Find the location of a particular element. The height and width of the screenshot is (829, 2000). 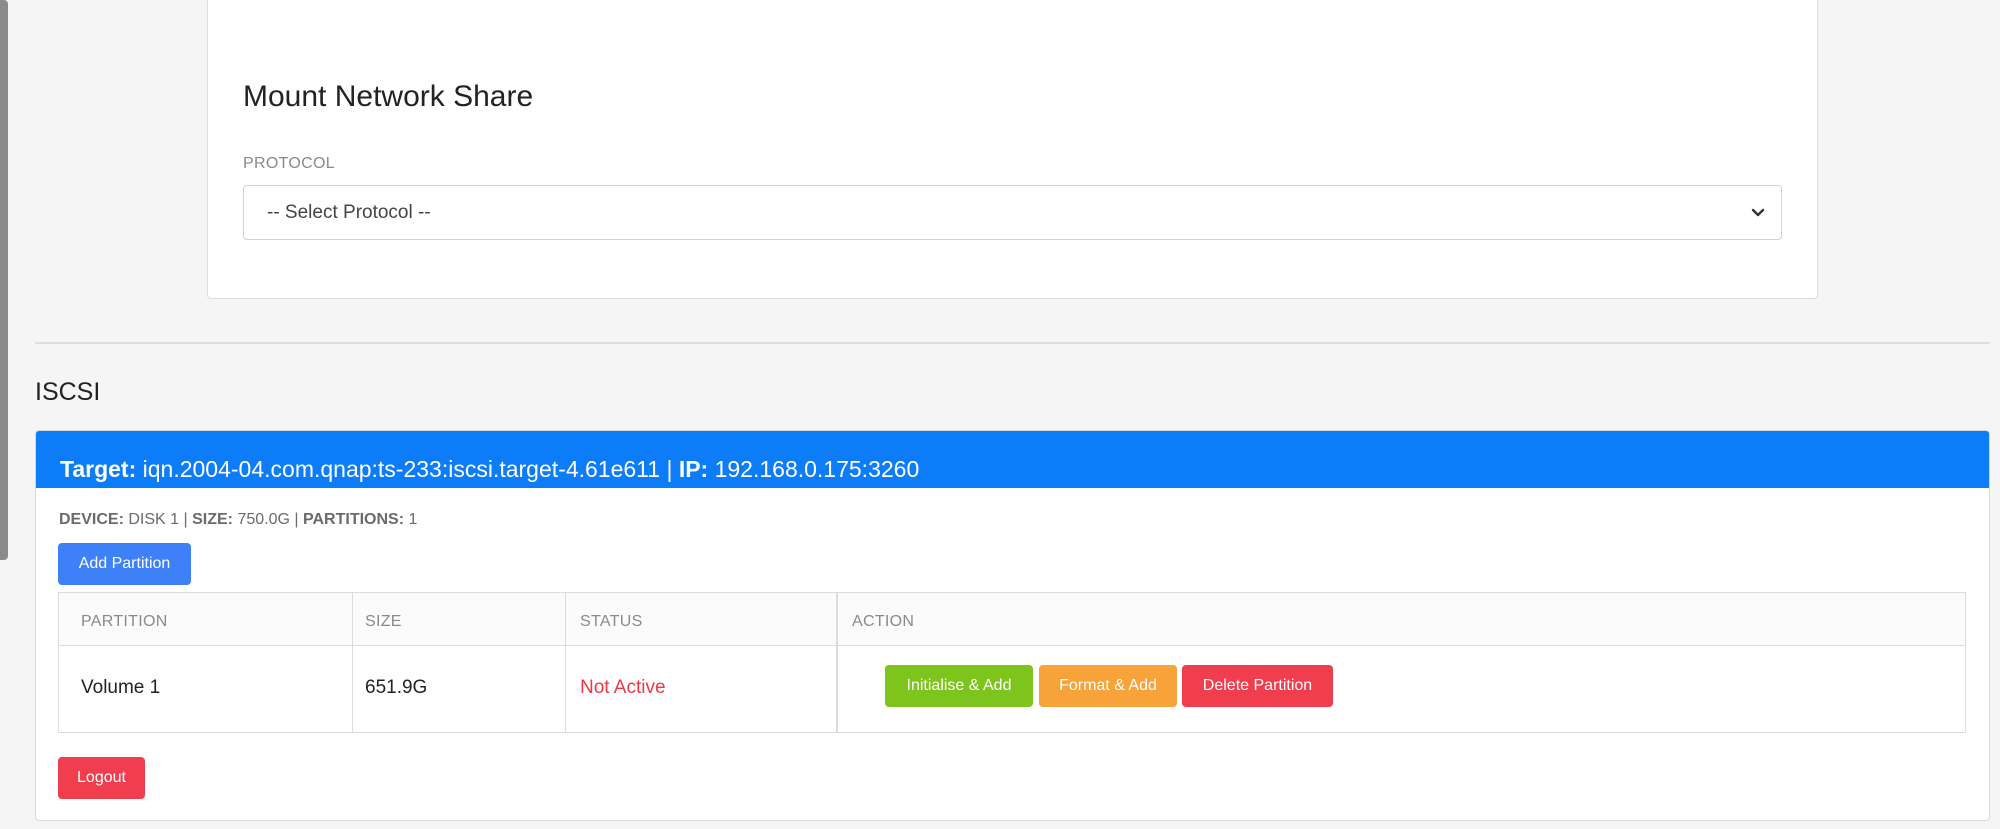

logout-button: Logout is located at coordinates (101, 778).